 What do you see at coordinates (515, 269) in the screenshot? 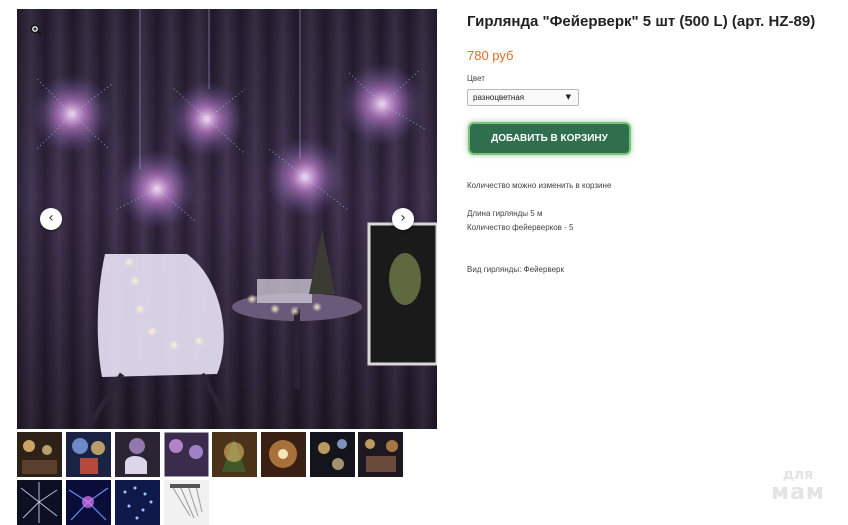
I see `spec-type: Вид гирлянды: Фейерверк` at bounding box center [515, 269].